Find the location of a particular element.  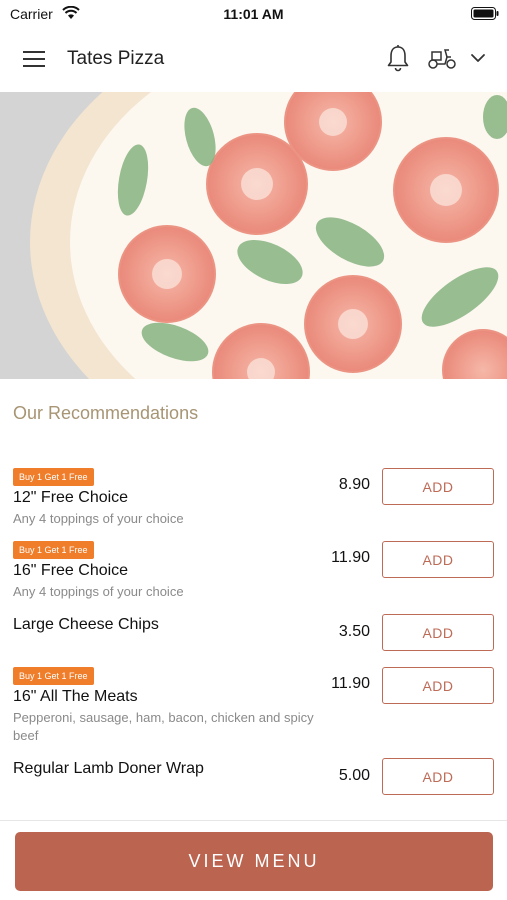

app-bar: Tates Pizza is located at coordinates (253, 60).